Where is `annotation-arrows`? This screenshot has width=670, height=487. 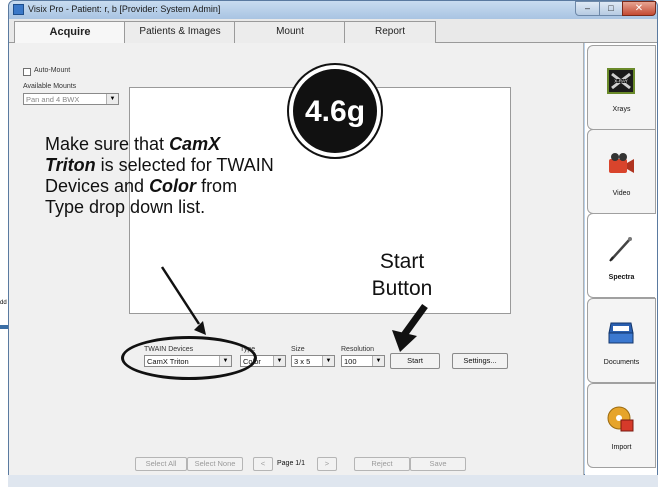 annotation-arrows is located at coordinates (294, 309).